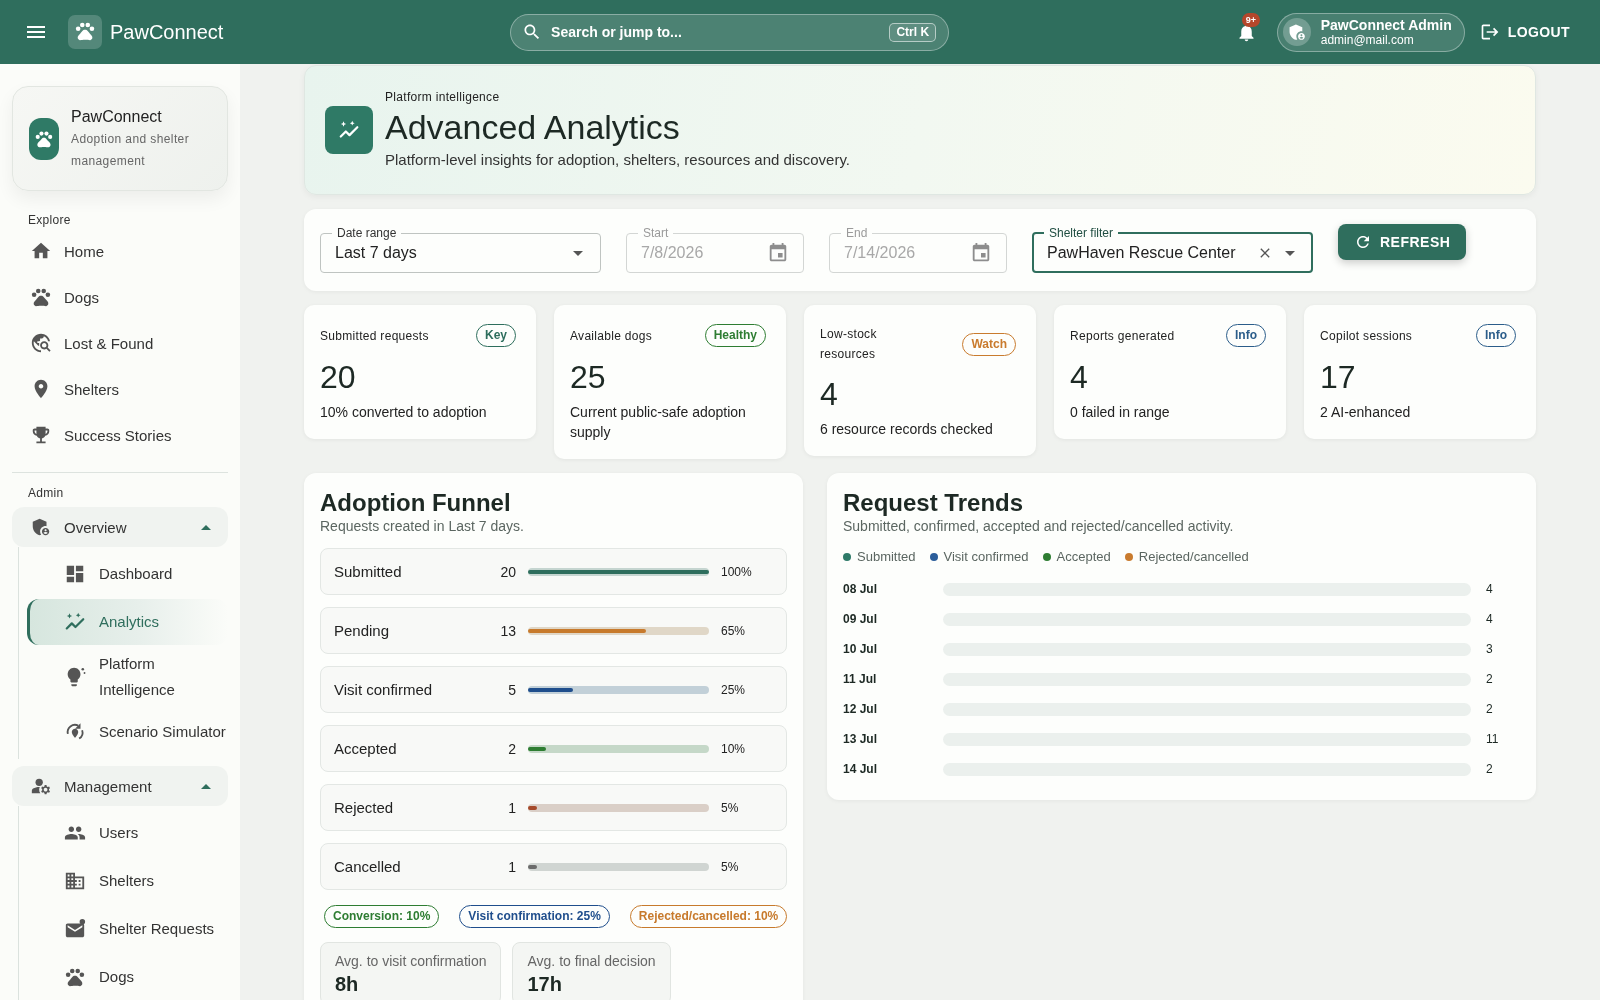 This screenshot has height=1000, width=1600. I want to click on legend-label: Rejected/cancelled, so click(1193, 557).